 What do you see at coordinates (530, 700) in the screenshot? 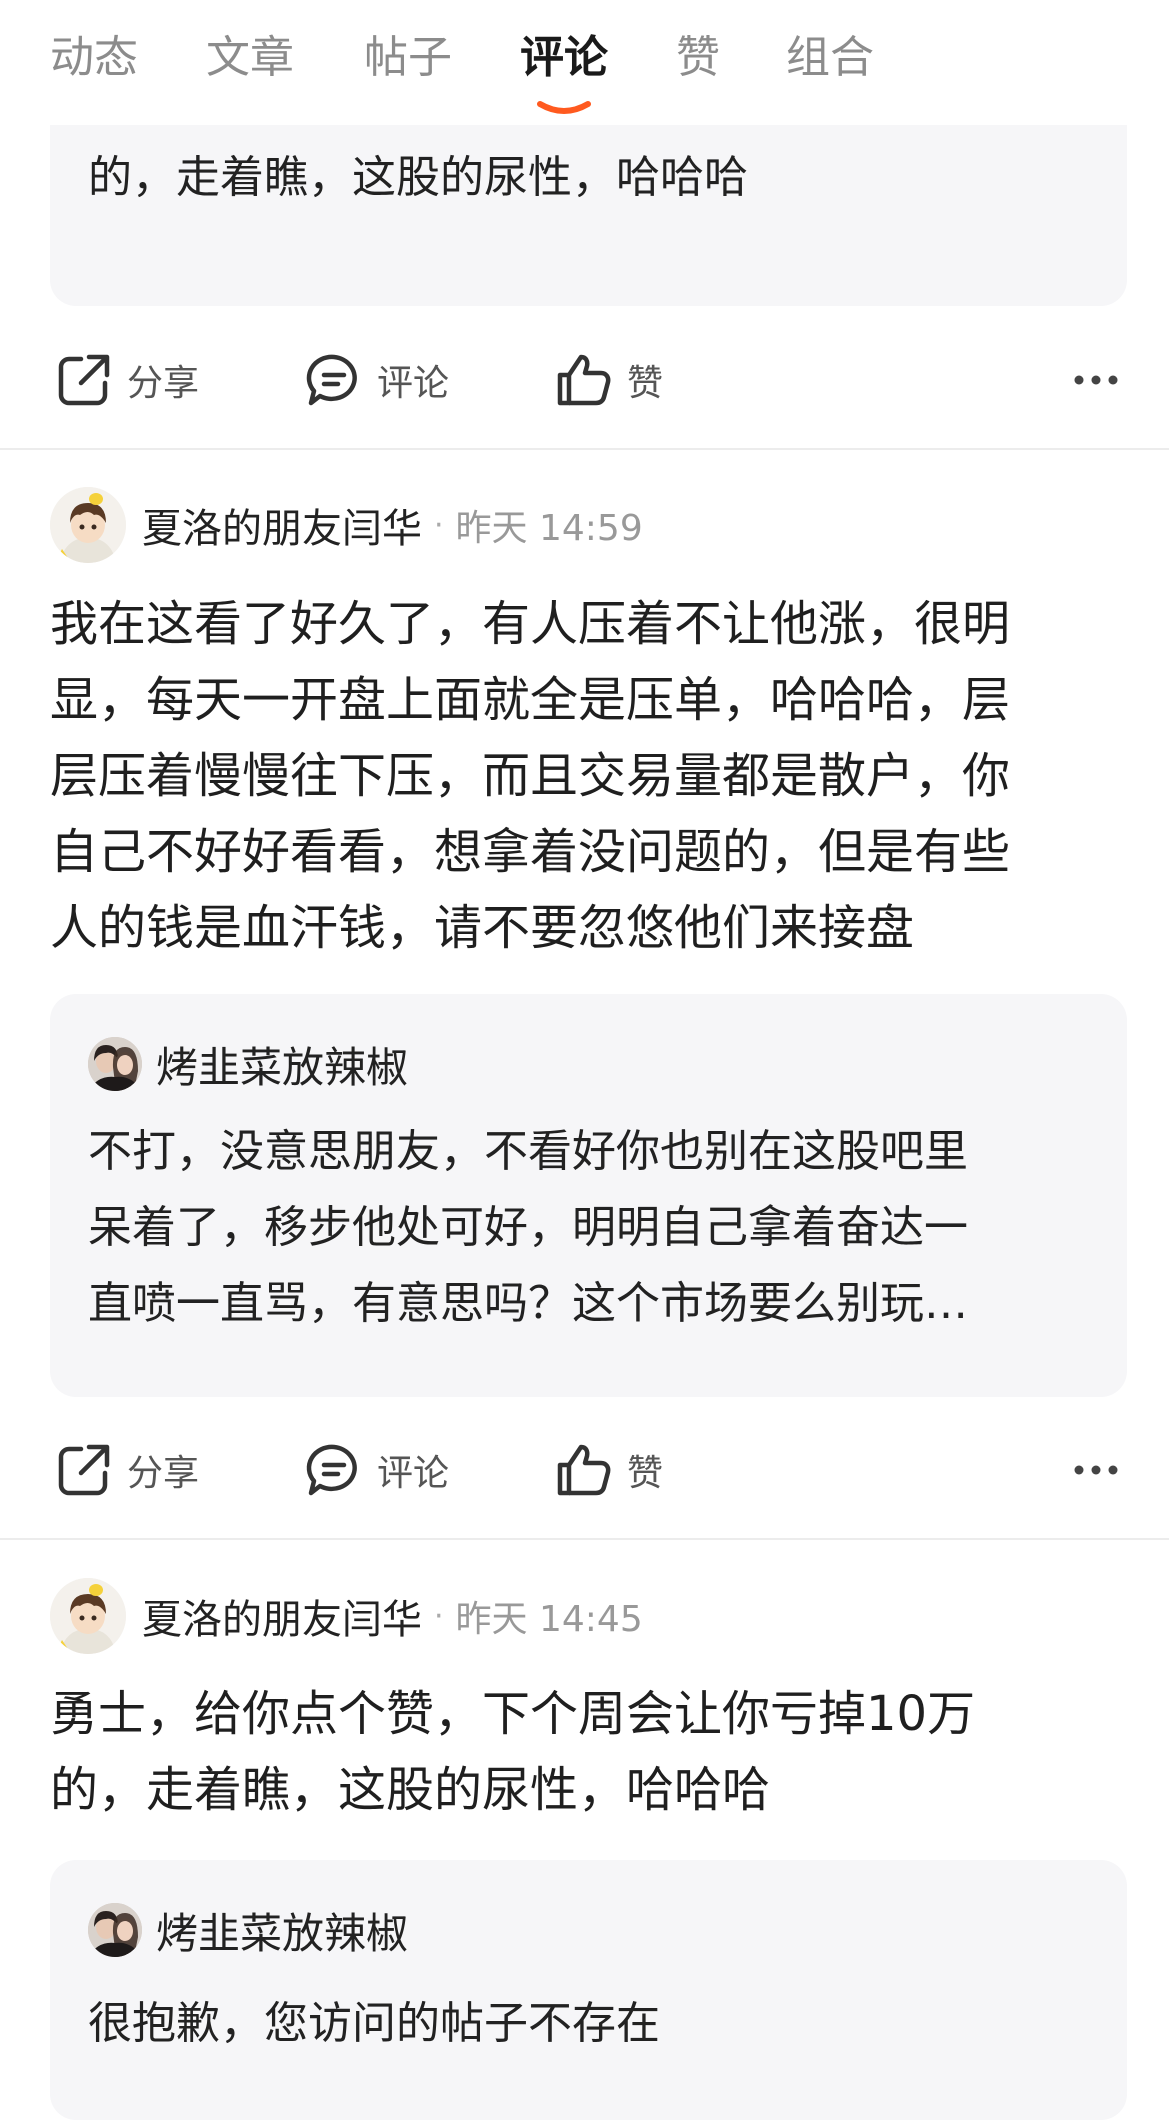
I see `post-text-line: 显，每天一开盘上面就全是压单，哈哈哈，层` at bounding box center [530, 700].